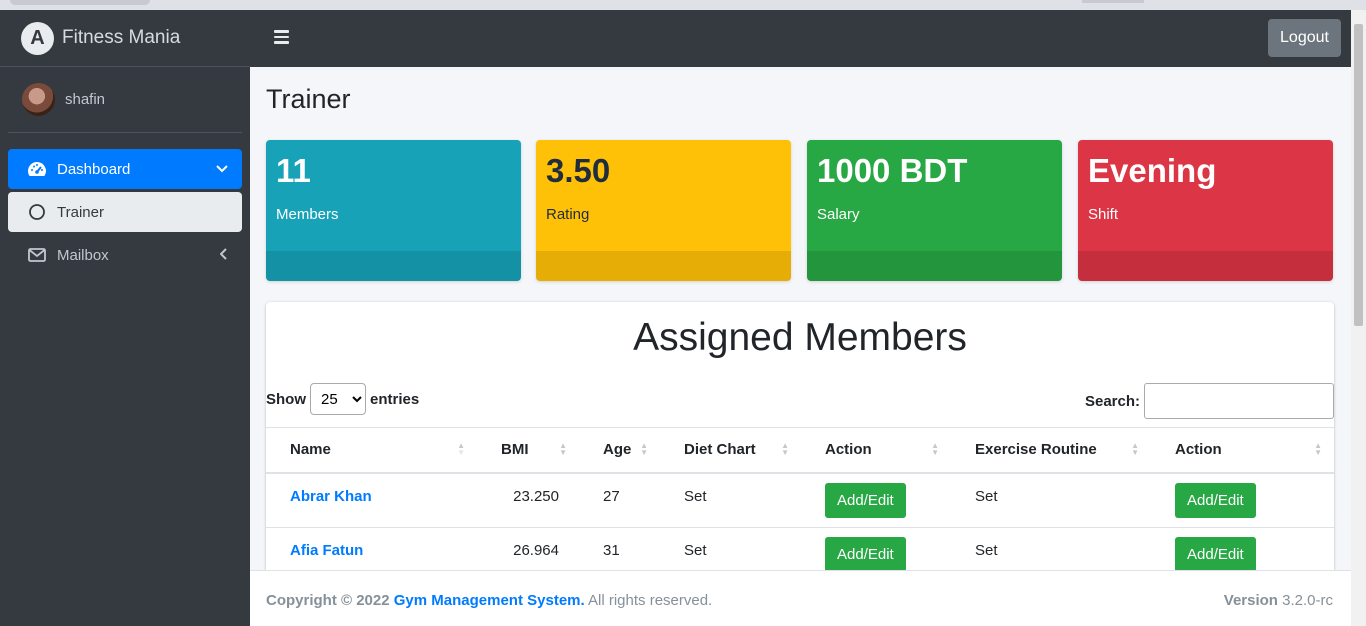 Image resolution: width=1366 pixels, height=626 pixels. What do you see at coordinates (293, 170) in the screenshot?
I see `stat-value: 11` at bounding box center [293, 170].